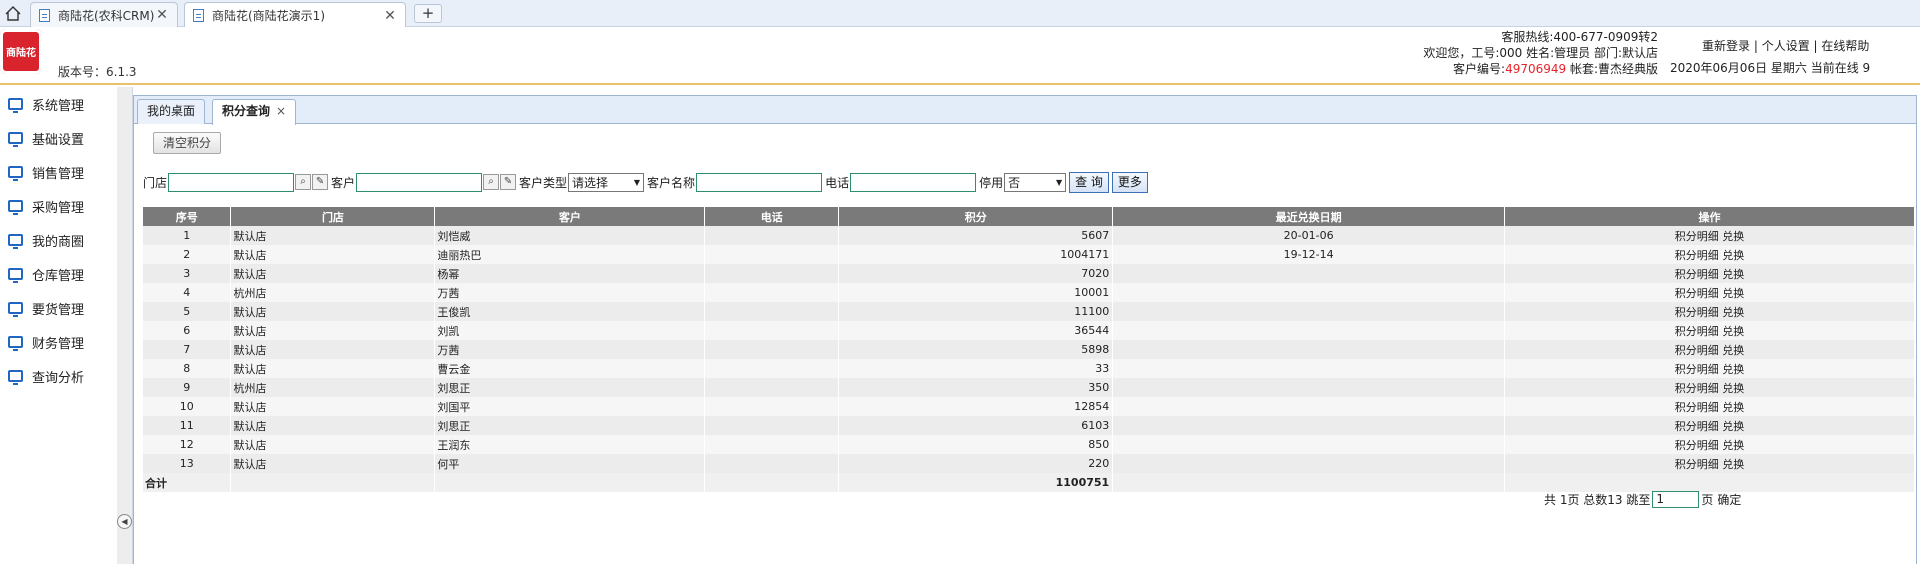 The image size is (1920, 564). Describe the element at coordinates (1029, 273) in the screenshot. I see `table-row: 3 默认店 杨幂 7020 积分明细 兑换` at that location.